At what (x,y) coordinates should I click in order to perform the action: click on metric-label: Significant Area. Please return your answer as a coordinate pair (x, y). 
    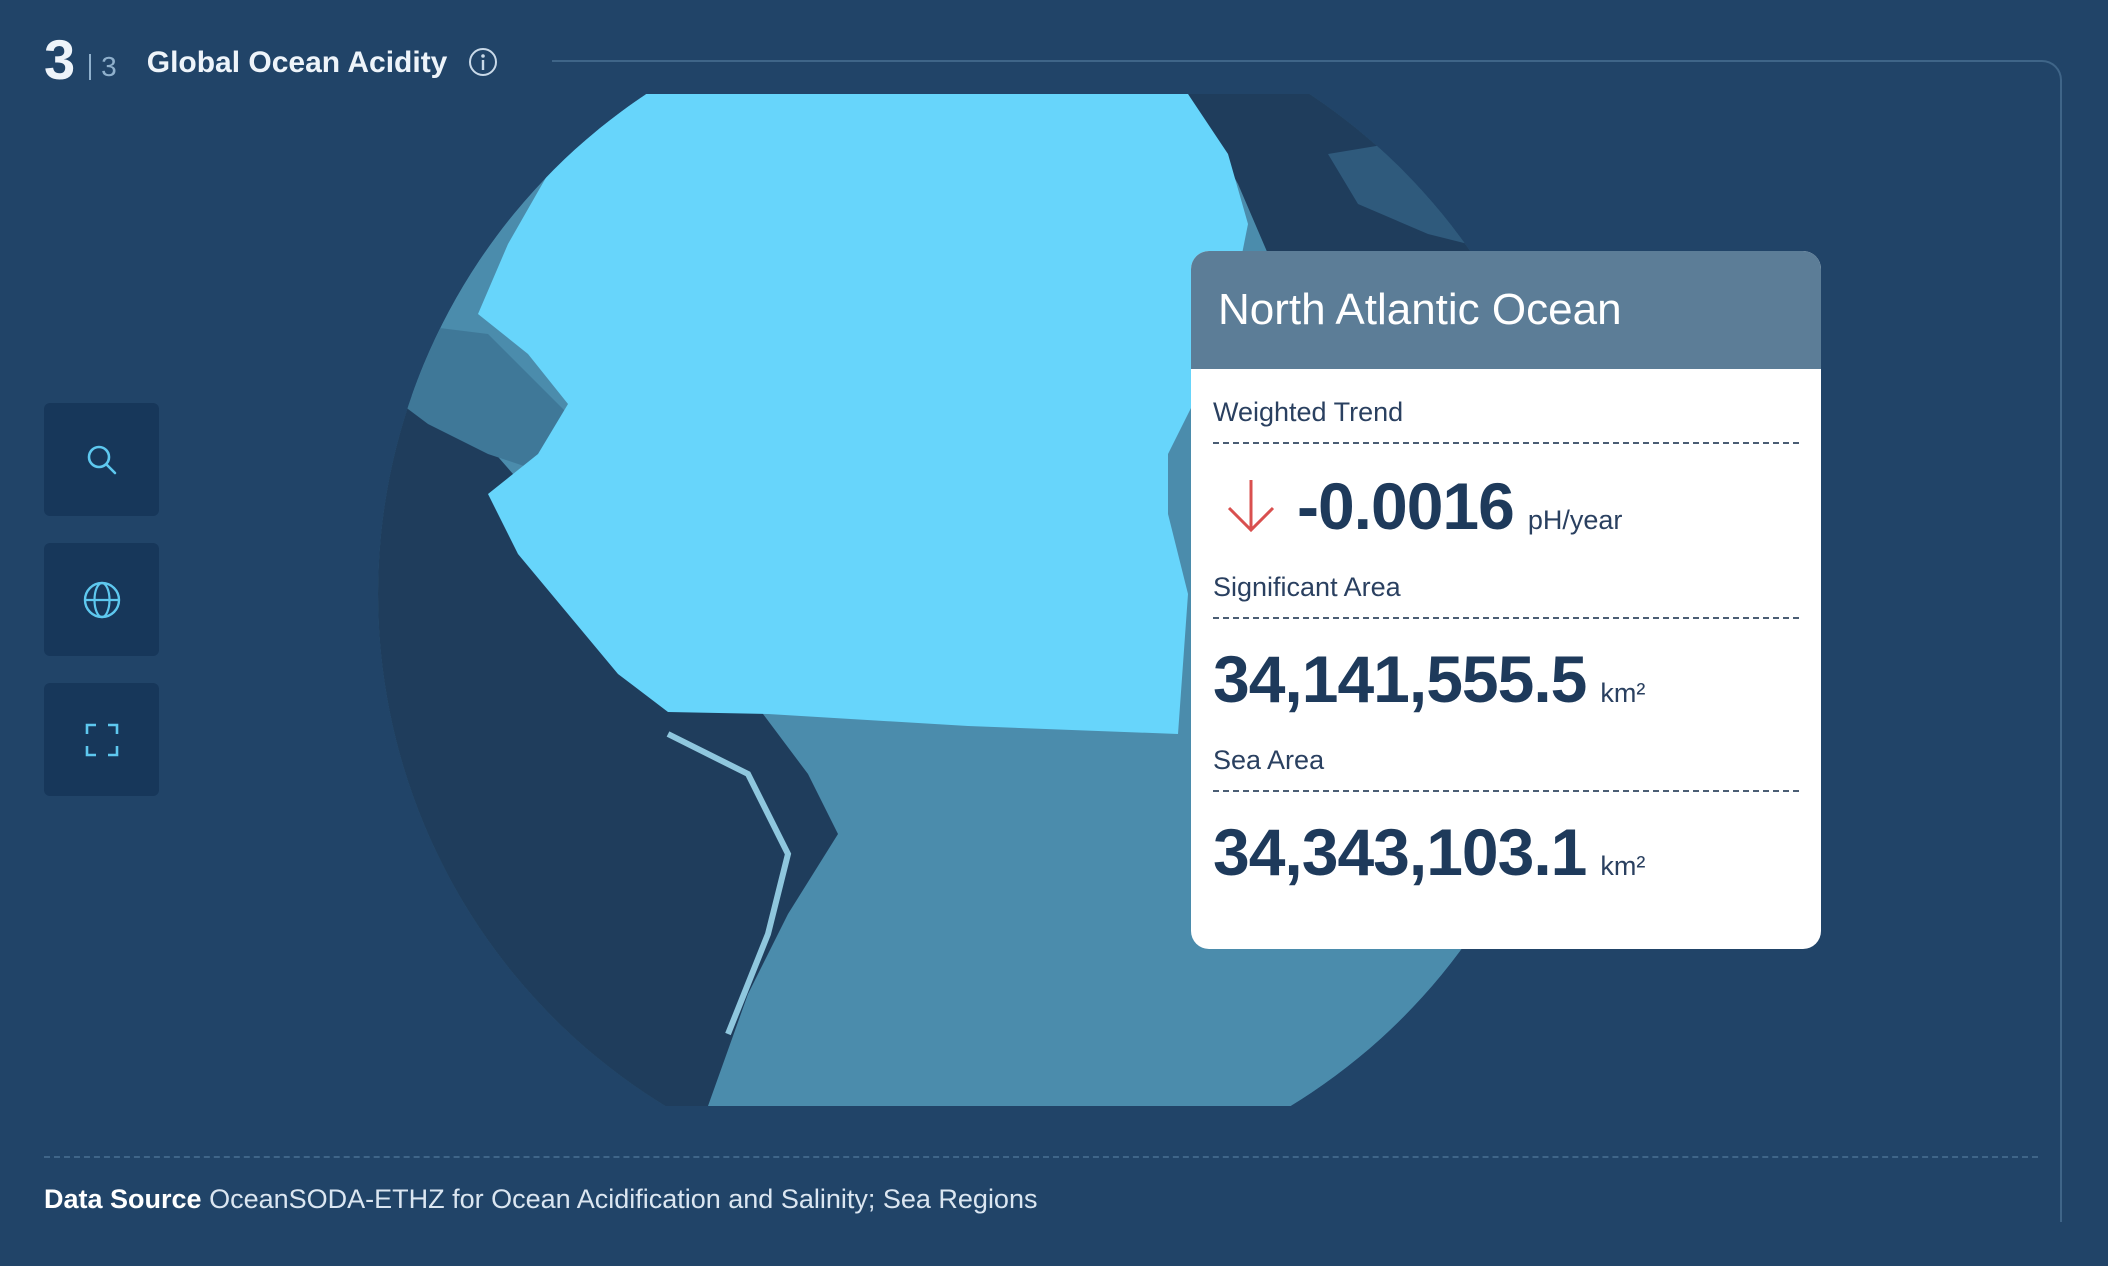
    Looking at the image, I should click on (1506, 581).